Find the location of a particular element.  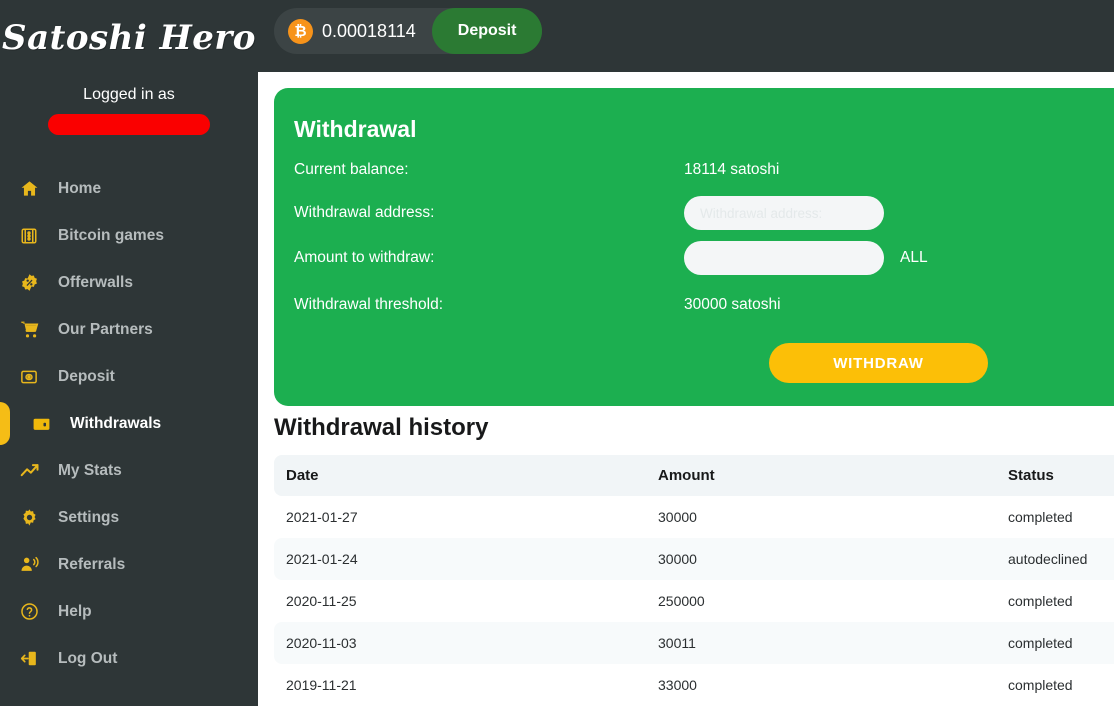

question-circle-icon is located at coordinates (34, 612).